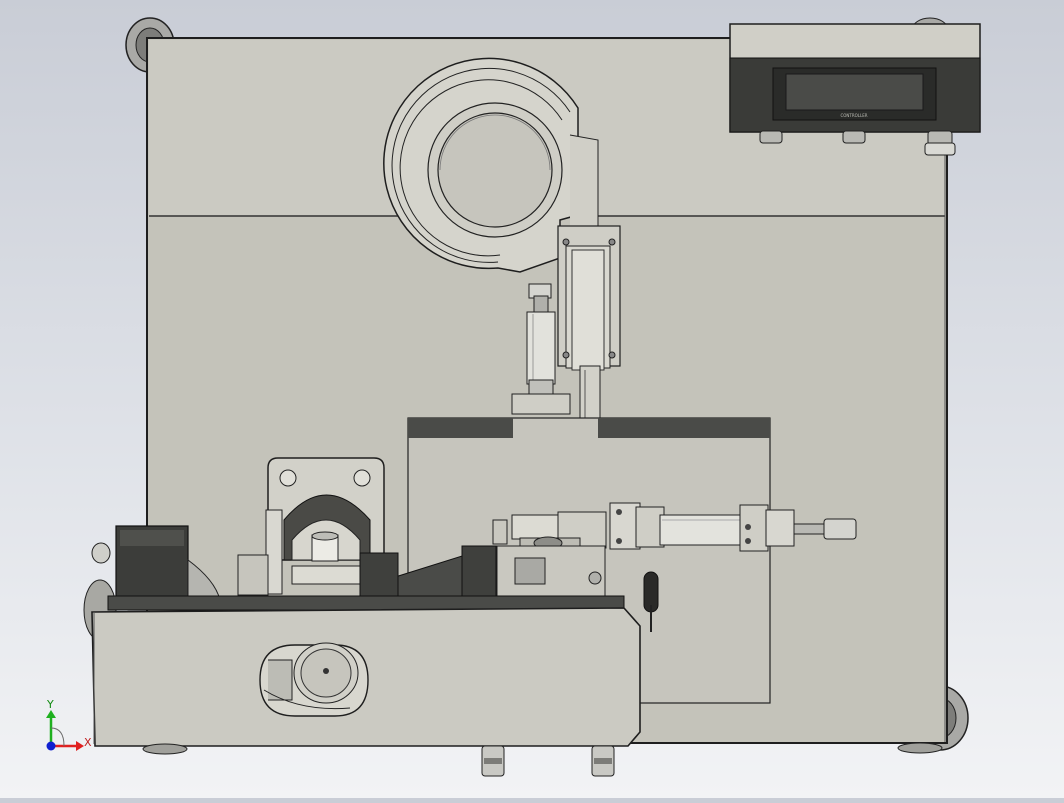 The height and width of the screenshot is (803, 1064). Describe the element at coordinates (88, 742) in the screenshot. I see `x-axis-label: X` at that location.